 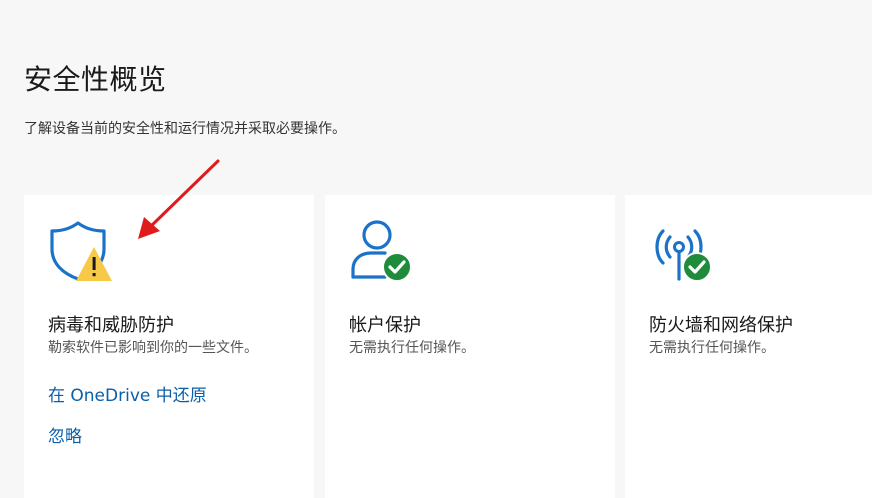 I want to click on annotation-arrow-icon, so click(x=180, y=202).